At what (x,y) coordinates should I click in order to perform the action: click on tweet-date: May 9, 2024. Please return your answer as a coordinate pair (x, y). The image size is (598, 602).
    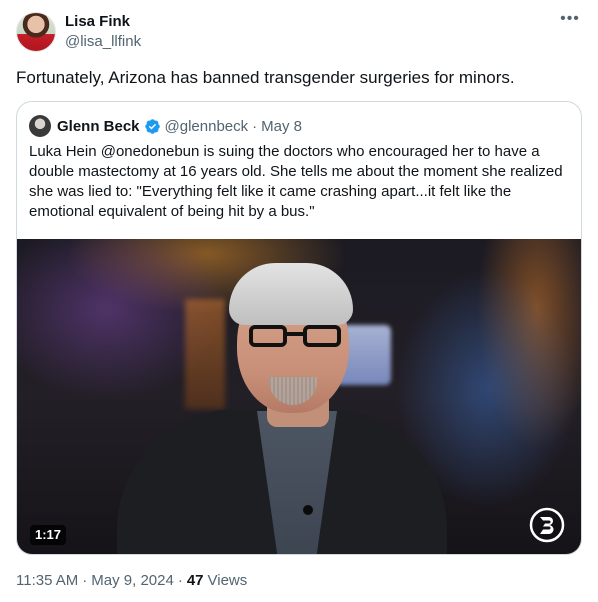
    Looking at the image, I should click on (132, 581).